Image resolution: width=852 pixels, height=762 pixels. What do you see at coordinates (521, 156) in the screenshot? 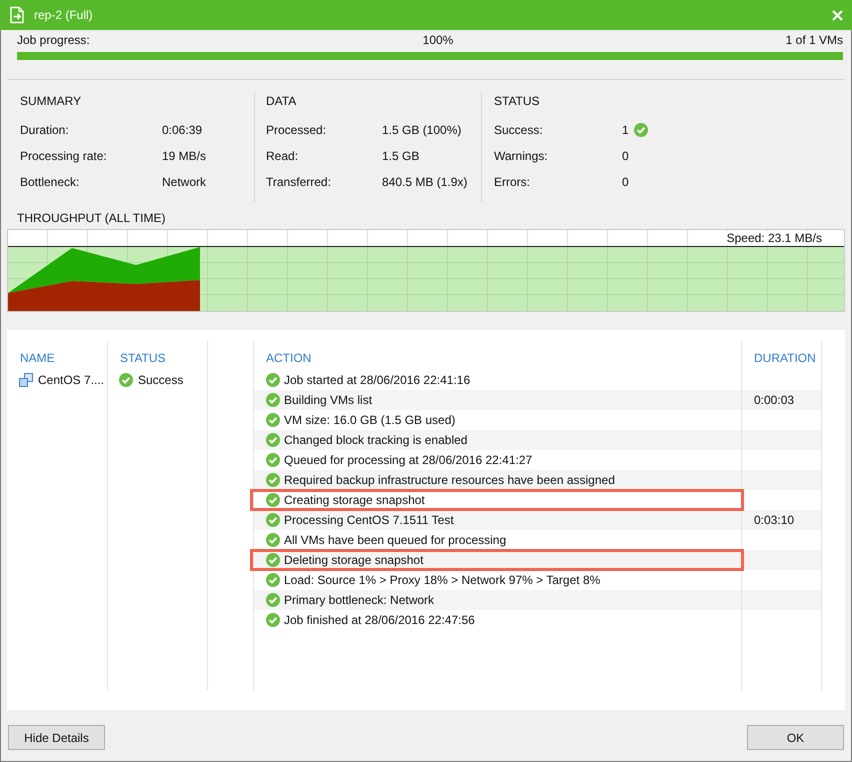
I see `field-label: Warnings:` at bounding box center [521, 156].